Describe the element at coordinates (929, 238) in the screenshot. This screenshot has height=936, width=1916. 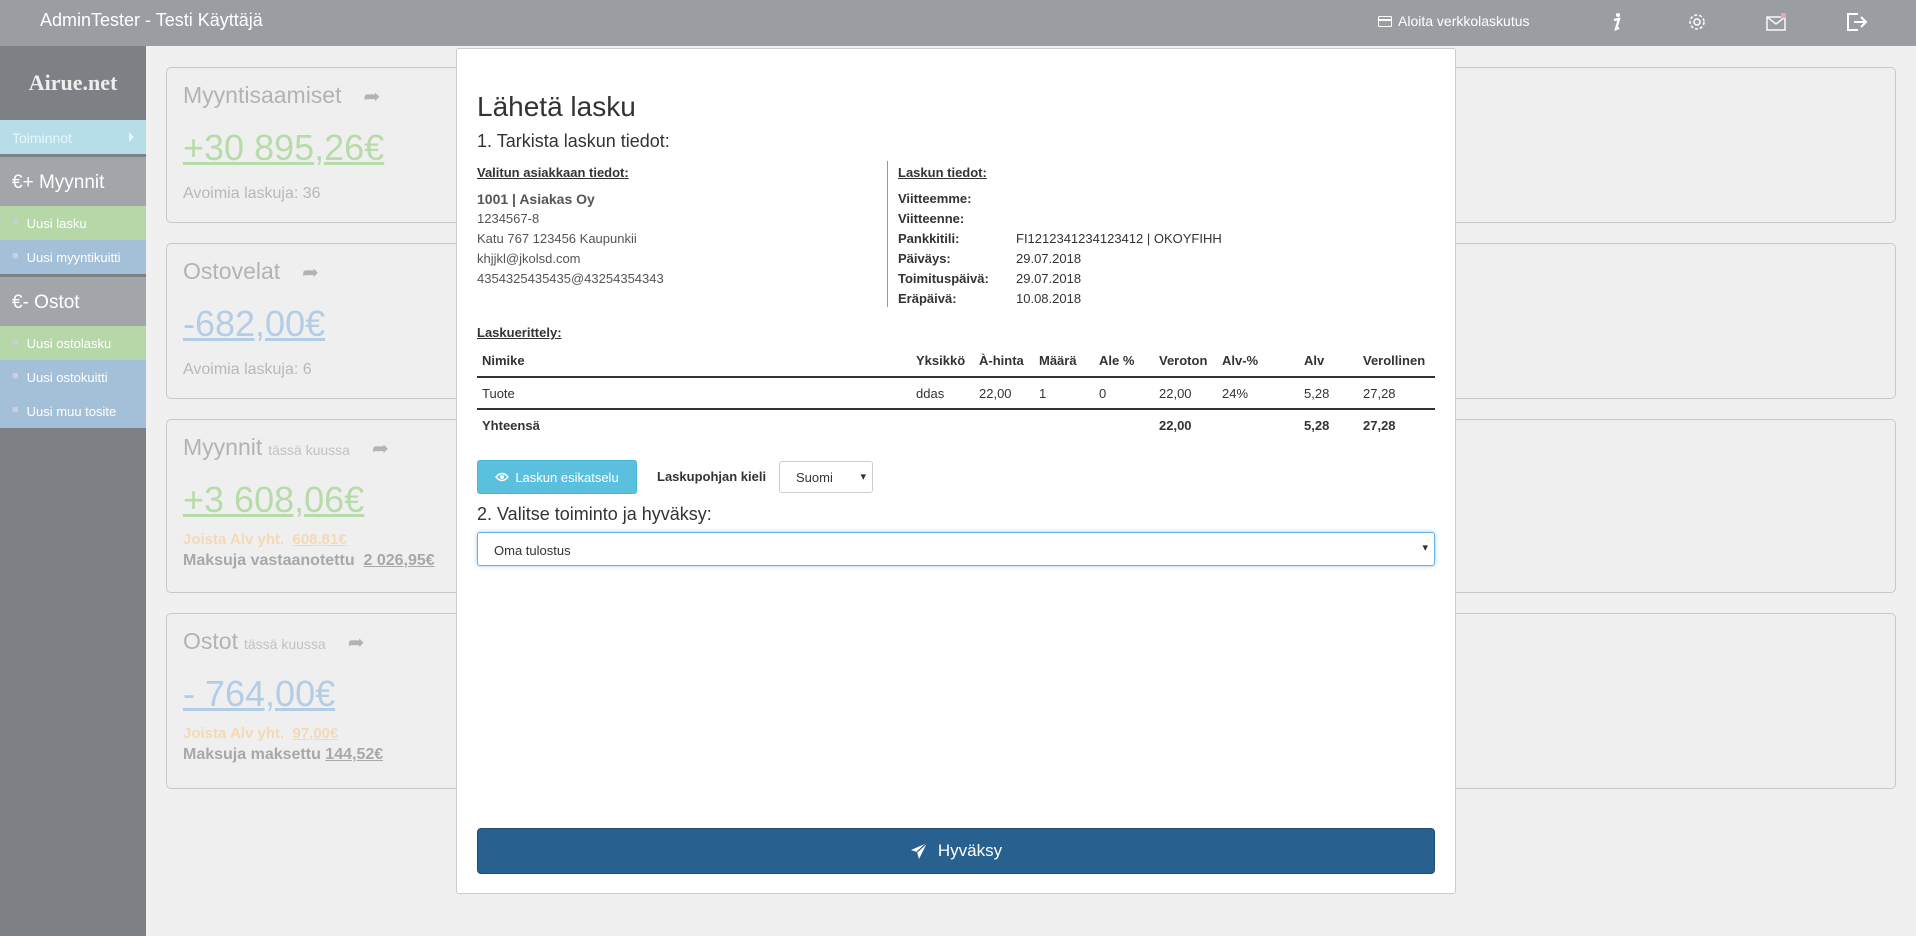
I see `bank-label: Pankkitili:` at that location.